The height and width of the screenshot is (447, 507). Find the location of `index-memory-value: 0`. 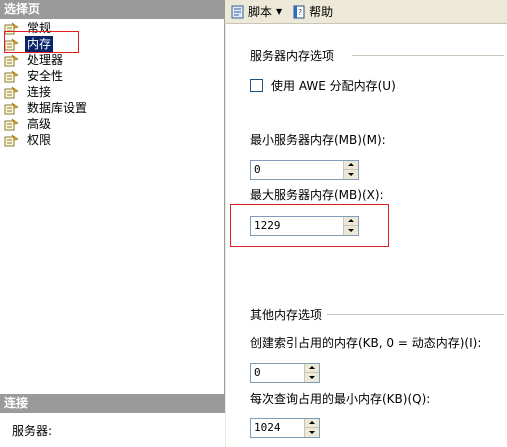

index-memory-value: 0 is located at coordinates (257, 372).